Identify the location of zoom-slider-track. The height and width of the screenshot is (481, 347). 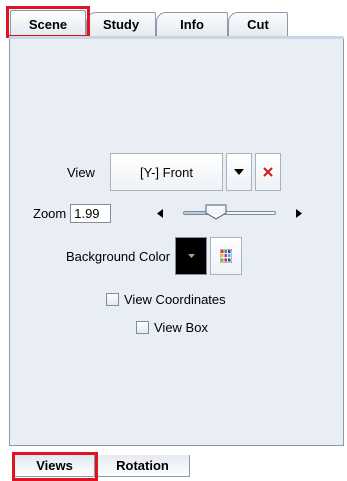
(229, 213).